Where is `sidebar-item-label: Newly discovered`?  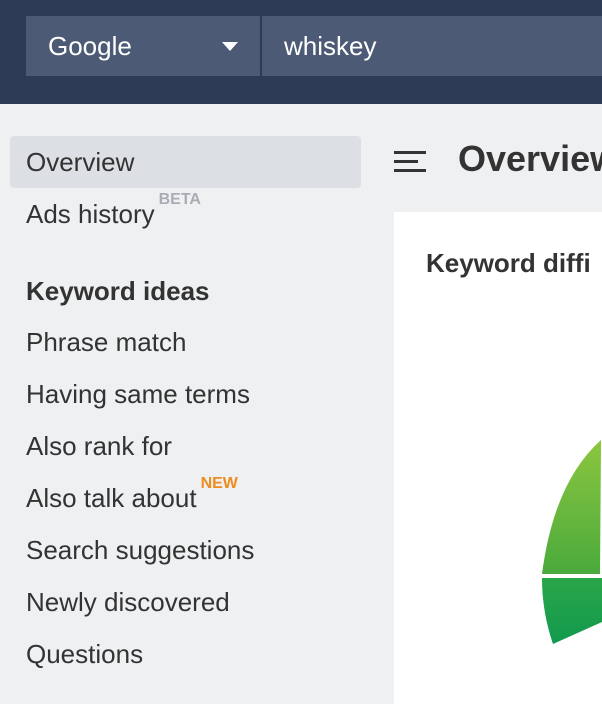 sidebar-item-label: Newly discovered is located at coordinates (128, 601).